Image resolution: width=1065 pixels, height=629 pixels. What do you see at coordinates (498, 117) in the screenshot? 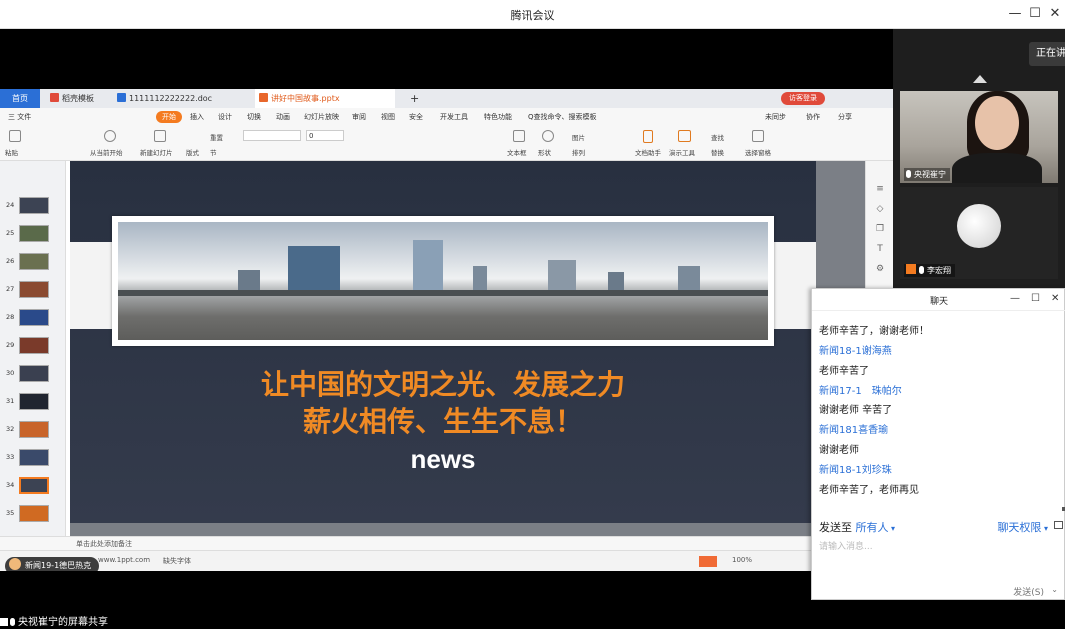
I see `menu-features: 特色功能` at bounding box center [498, 117].